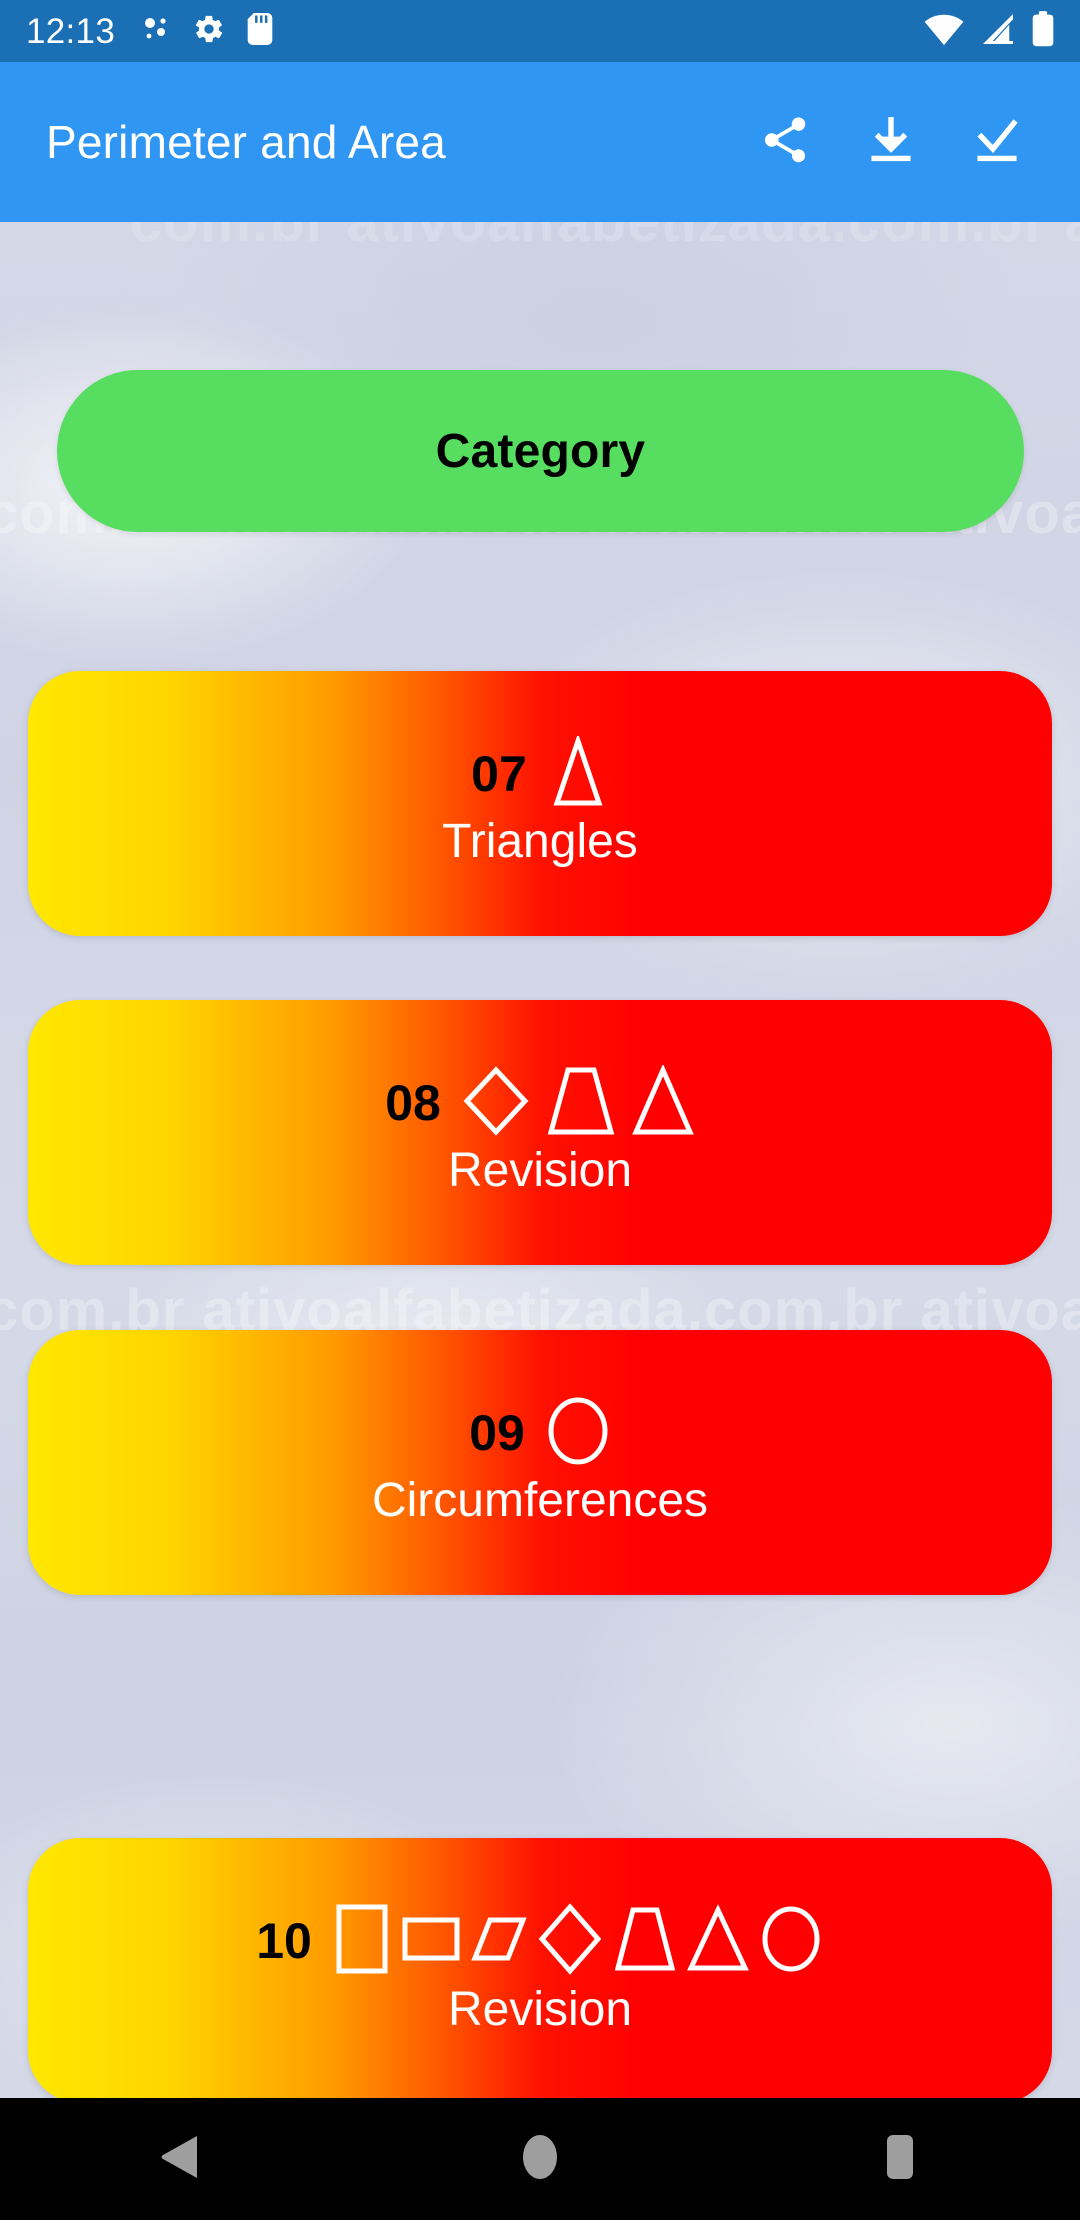 The height and width of the screenshot is (2220, 1080). I want to click on triangle-back-icon, so click(180, 2159).